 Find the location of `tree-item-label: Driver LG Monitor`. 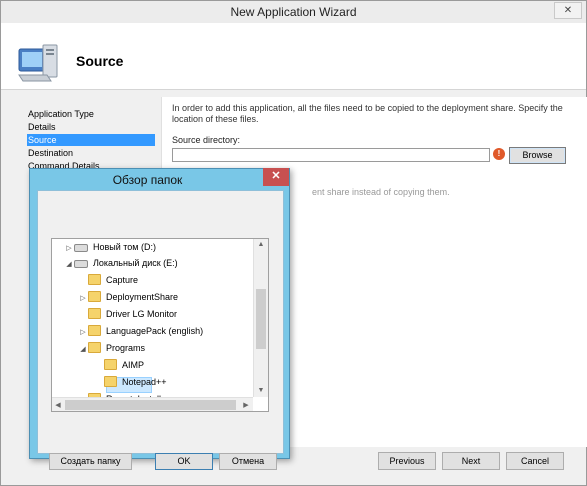

tree-item-label: Driver LG Monitor is located at coordinates (142, 314).